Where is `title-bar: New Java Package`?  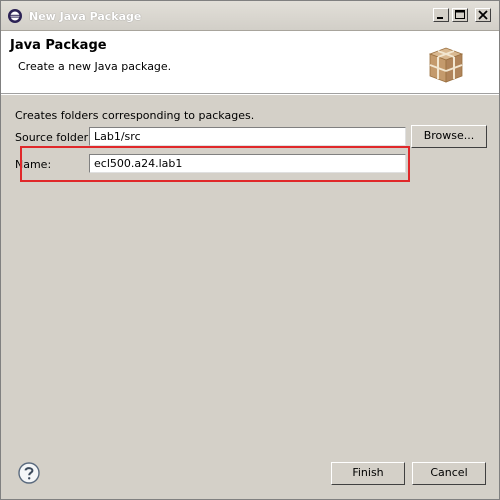 title-bar: New Java Package is located at coordinates (250, 16).